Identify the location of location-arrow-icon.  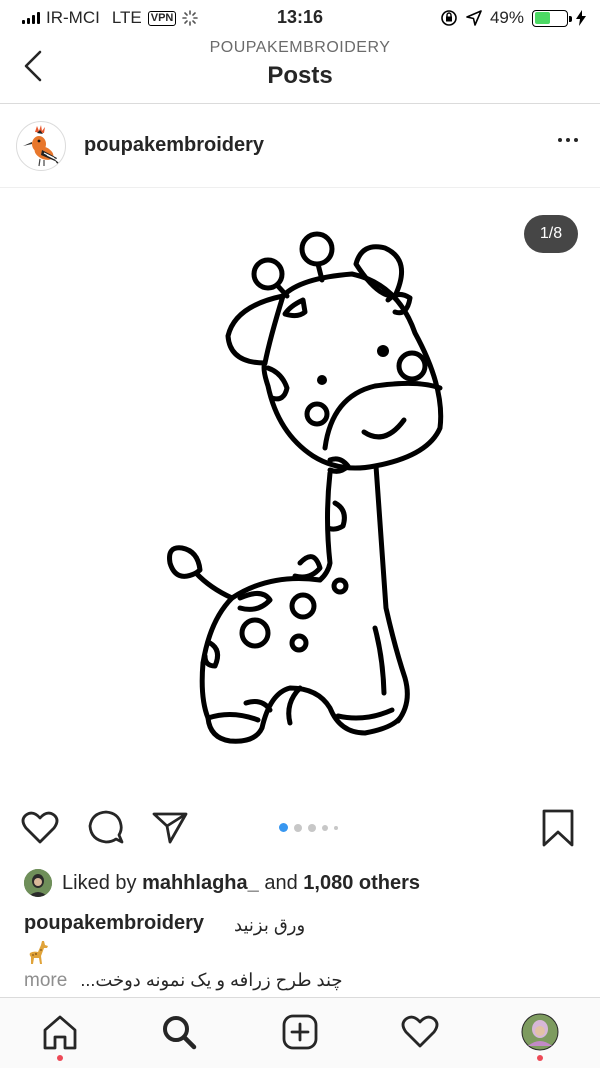
(474, 18).